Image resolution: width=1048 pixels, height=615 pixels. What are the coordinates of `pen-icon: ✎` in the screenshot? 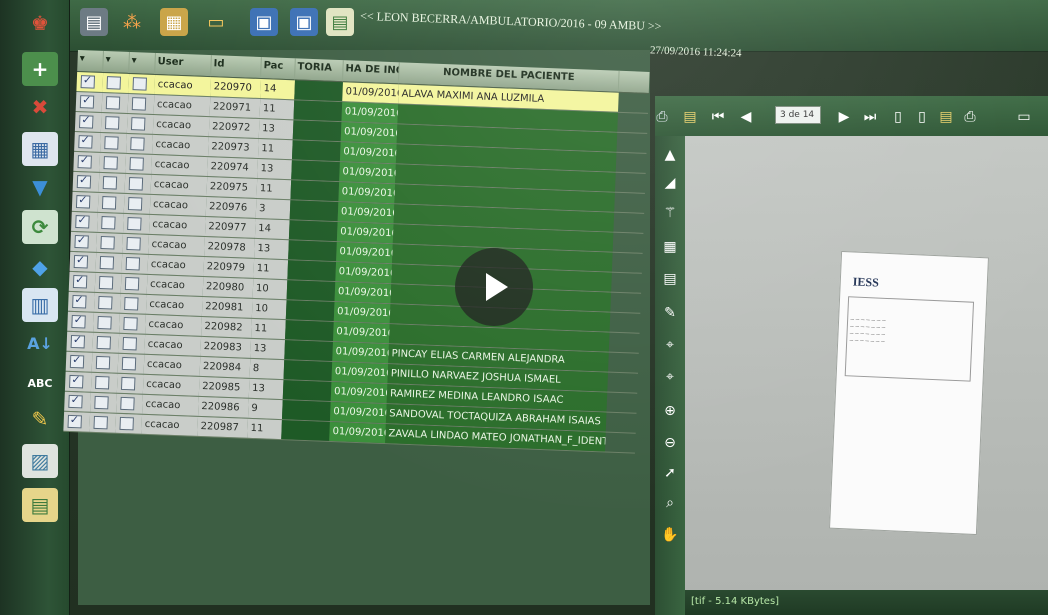 It's located at (670, 313).